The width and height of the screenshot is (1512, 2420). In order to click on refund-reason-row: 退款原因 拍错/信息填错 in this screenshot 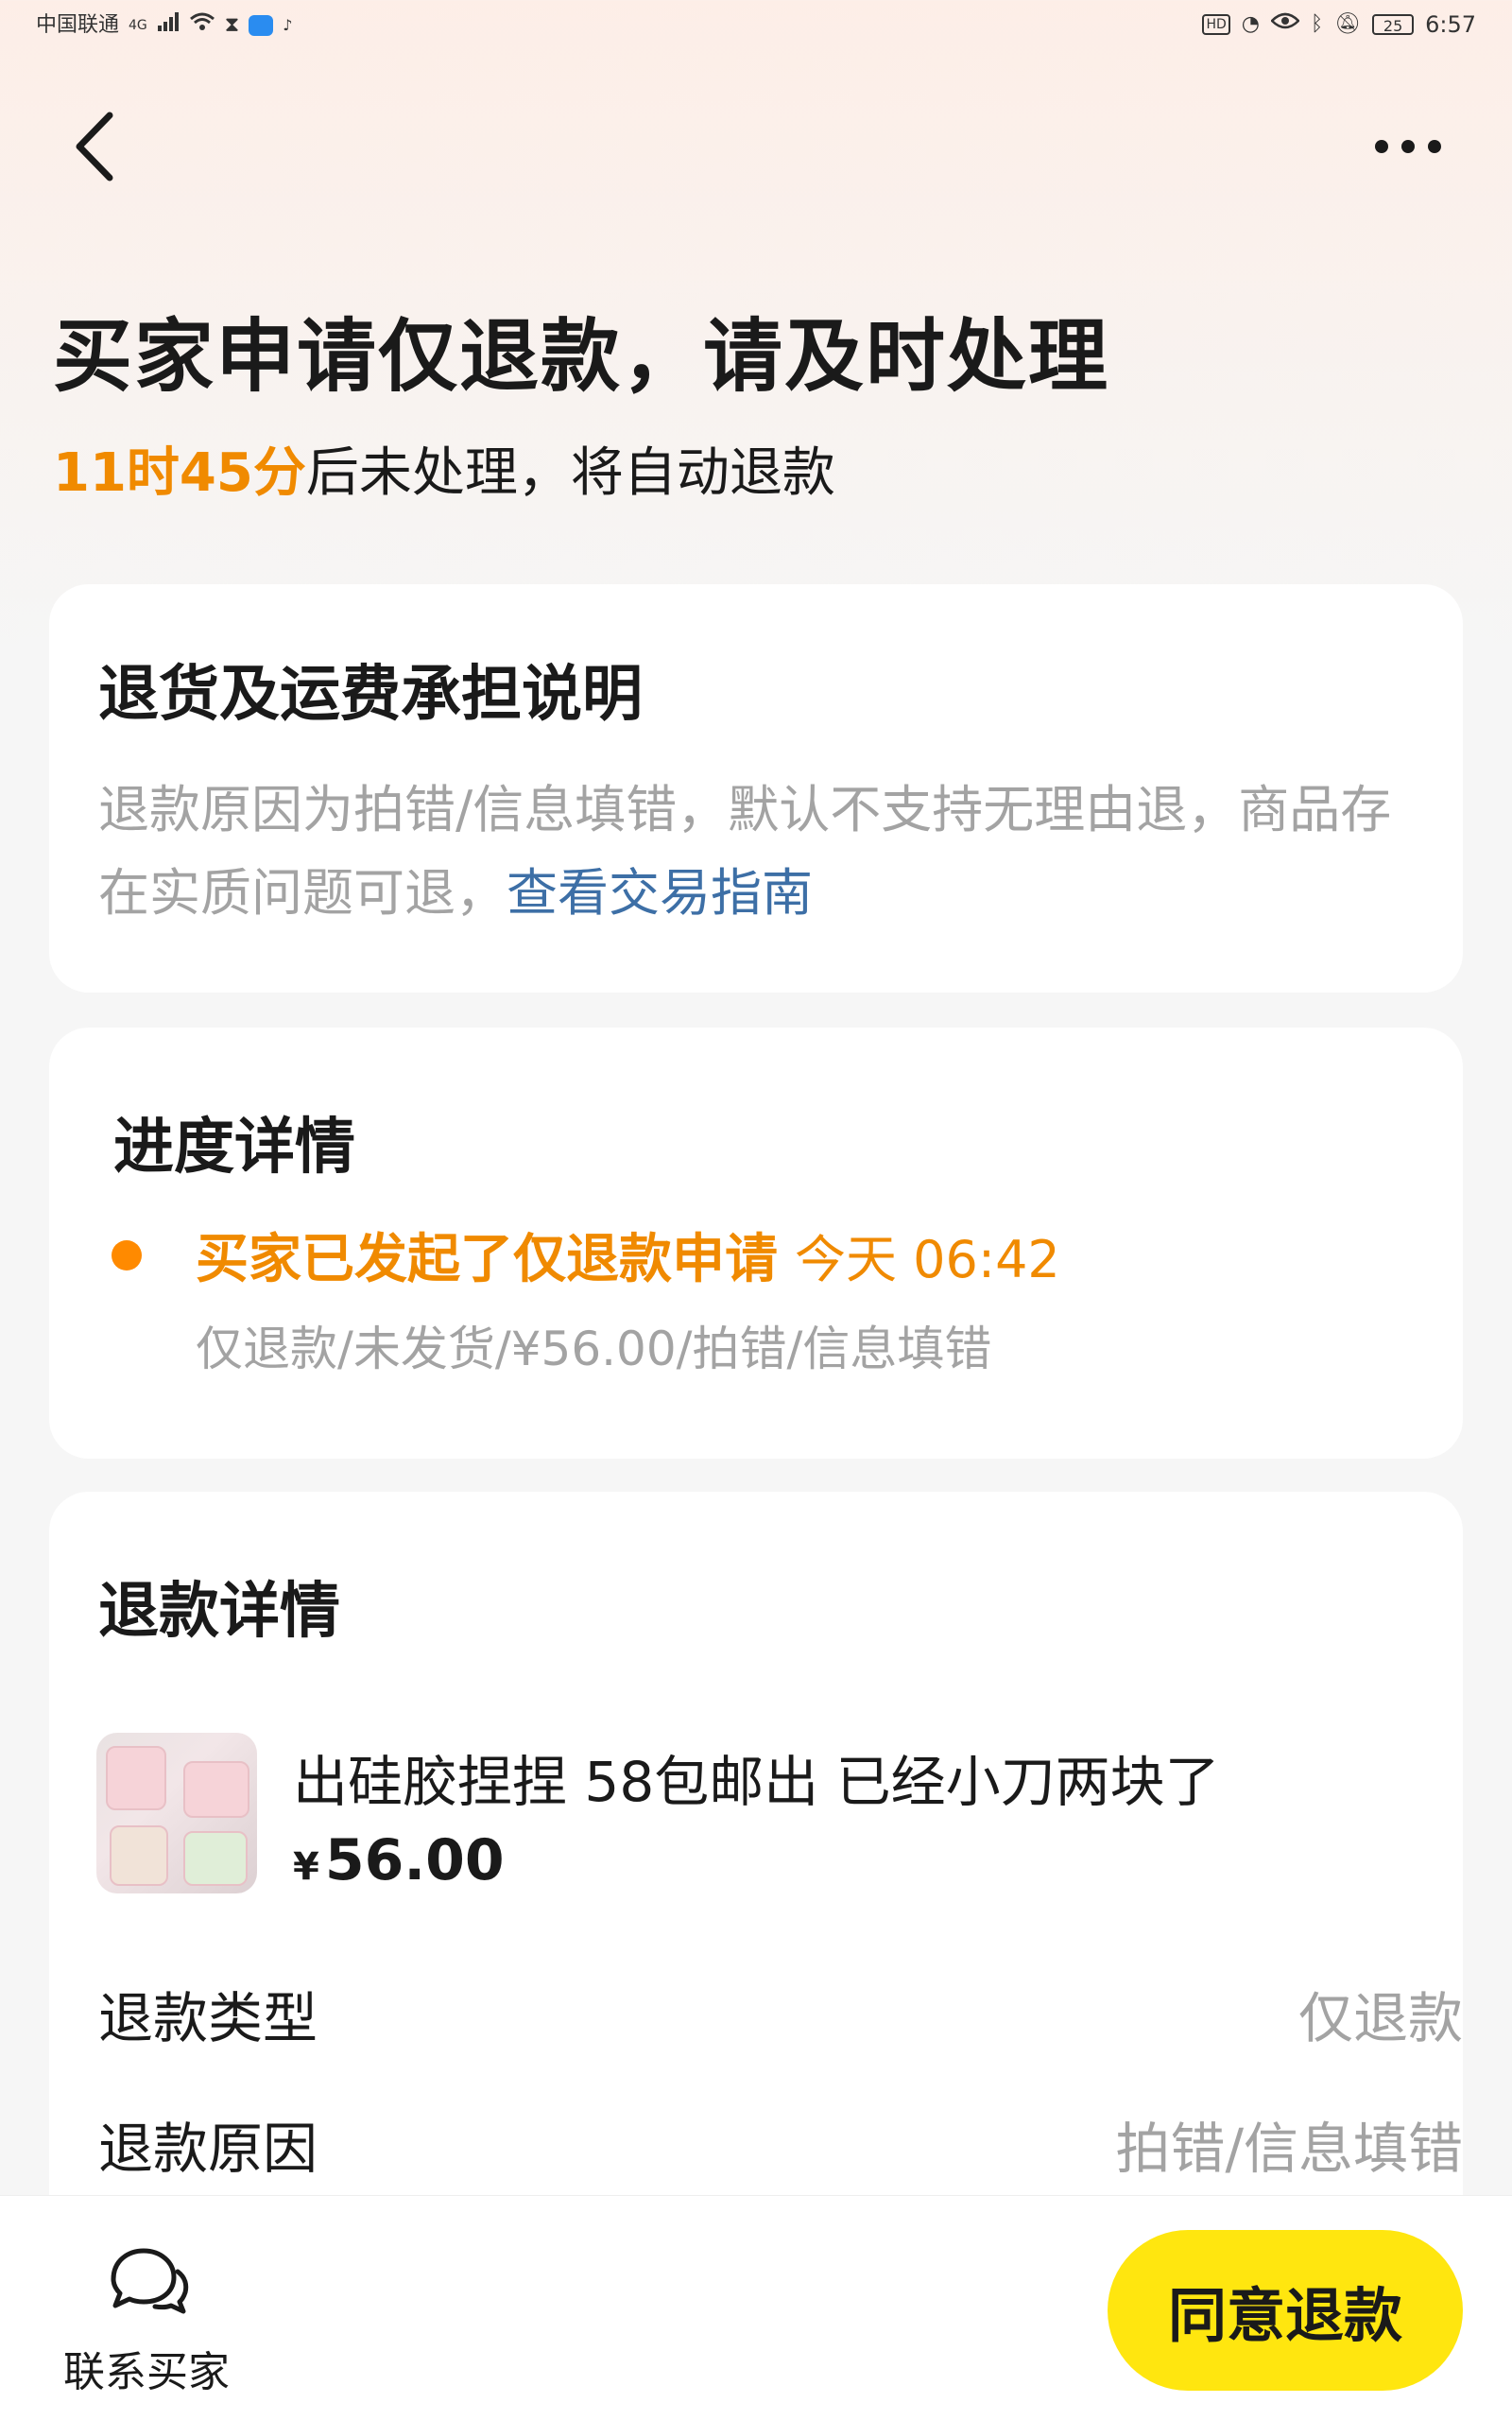, I will do `click(780, 2146)`.